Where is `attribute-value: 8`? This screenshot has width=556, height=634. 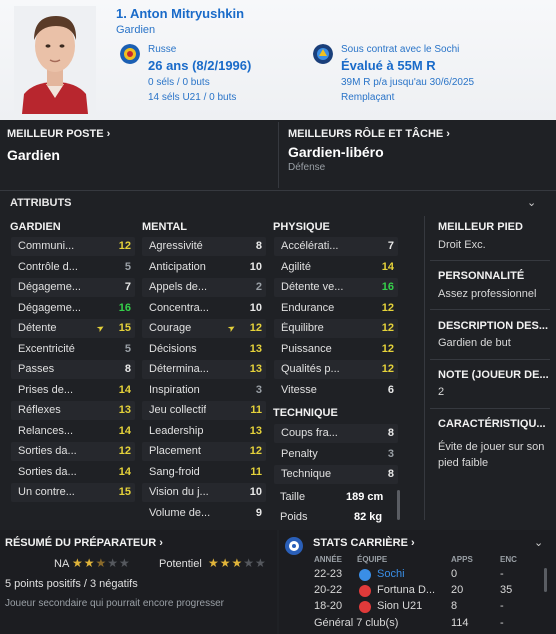 attribute-value: 8 is located at coordinates (258, 246).